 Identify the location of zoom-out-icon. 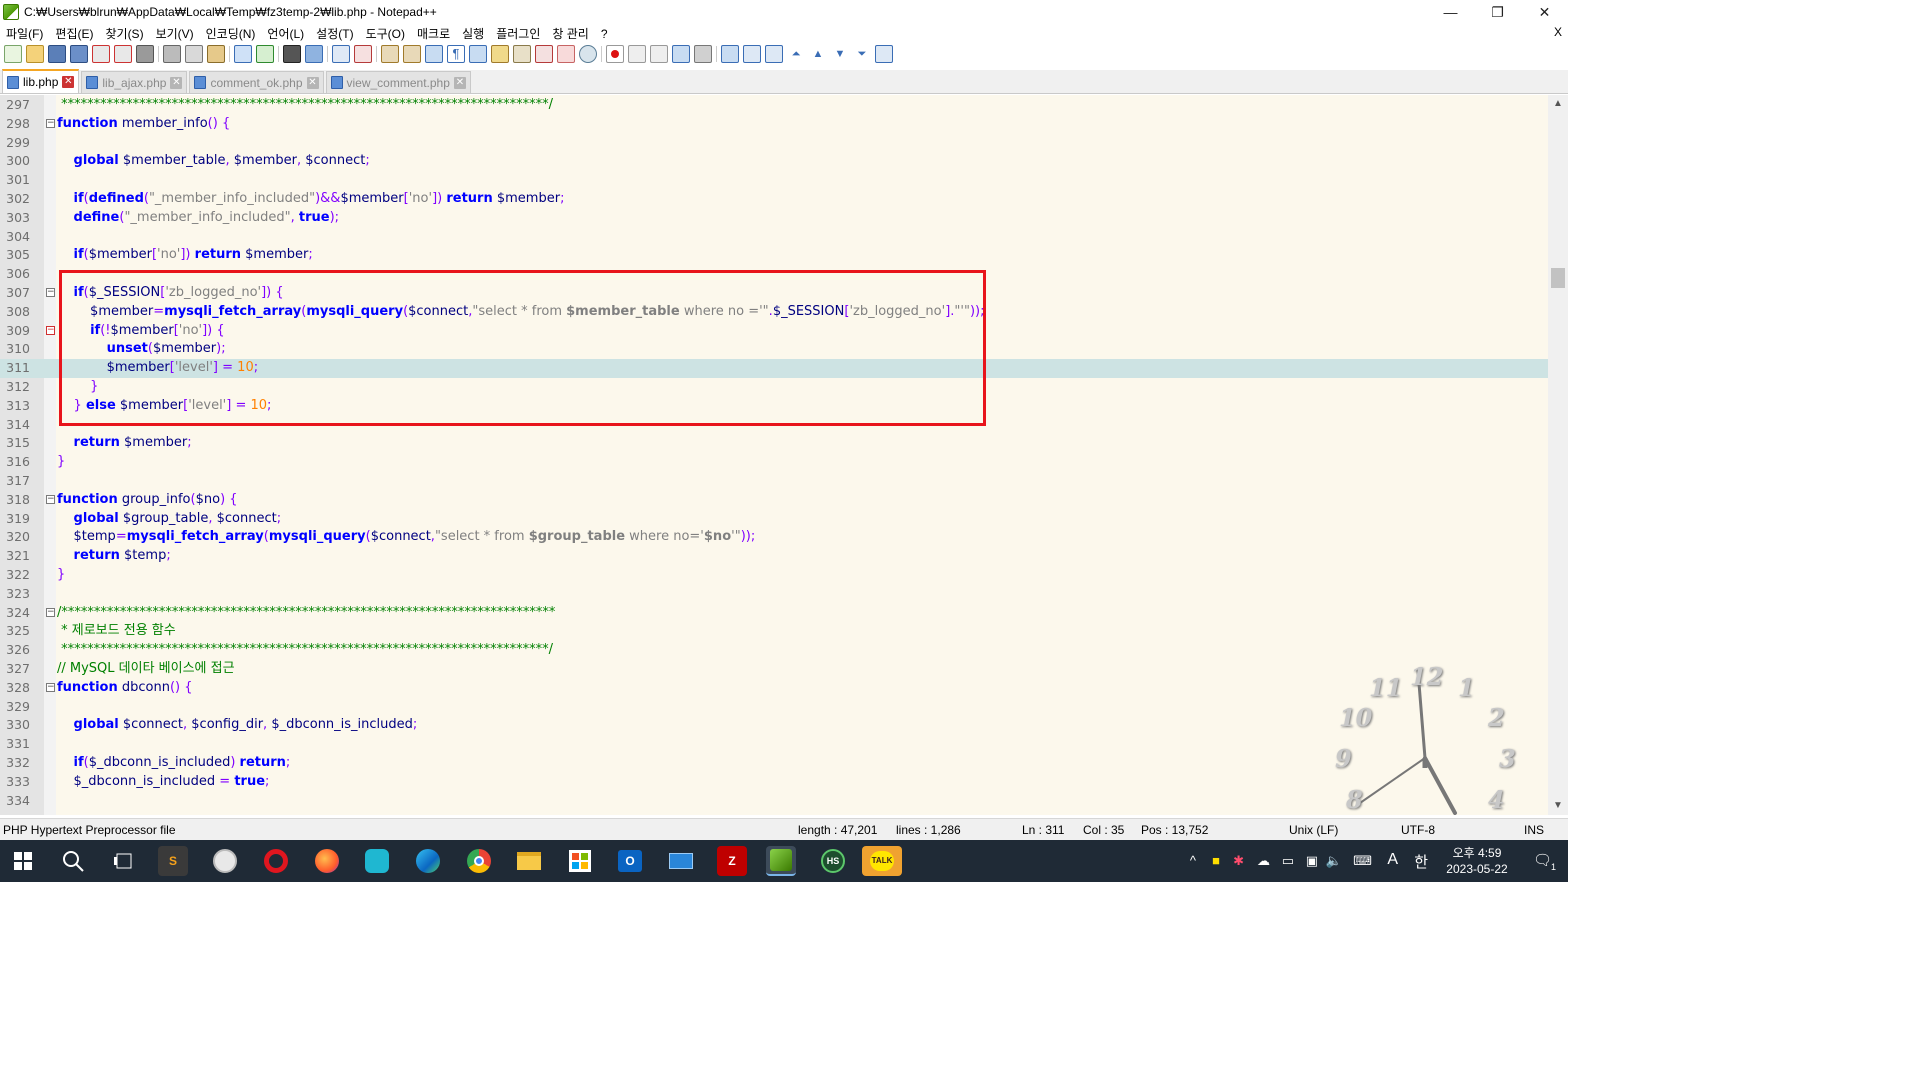
(363, 54).